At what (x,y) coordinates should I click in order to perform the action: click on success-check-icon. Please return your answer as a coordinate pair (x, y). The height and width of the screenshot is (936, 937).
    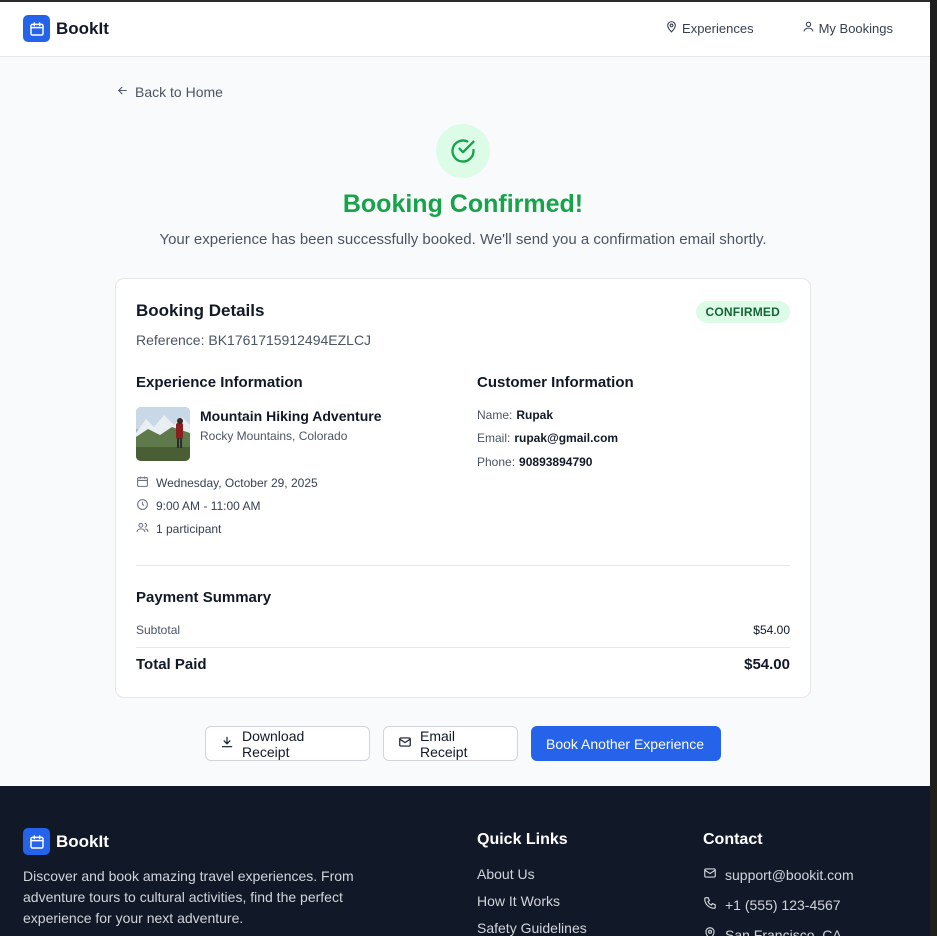
    Looking at the image, I should click on (463, 151).